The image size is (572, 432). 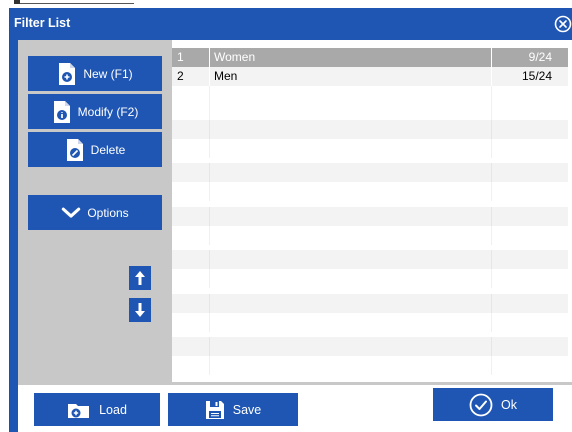 I want to click on save-button-label: Save, so click(x=247, y=409).